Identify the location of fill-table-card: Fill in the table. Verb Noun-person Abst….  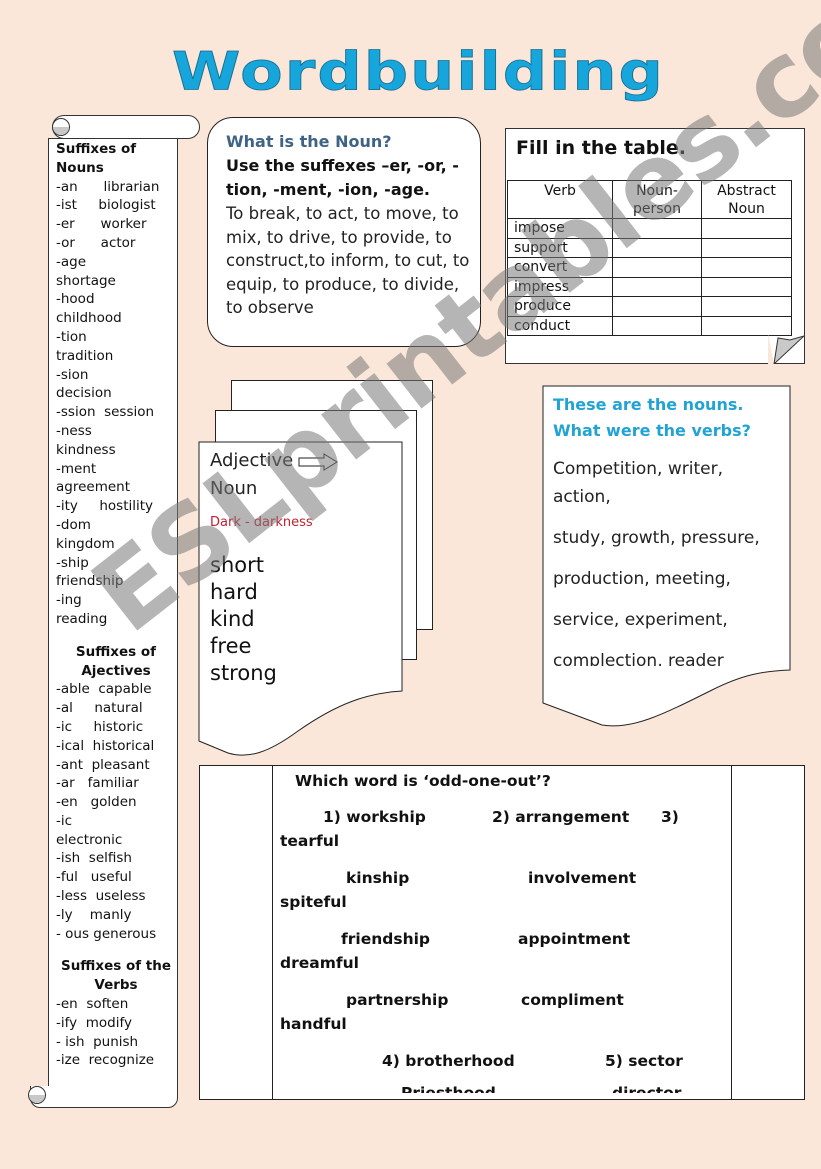
(655, 246).